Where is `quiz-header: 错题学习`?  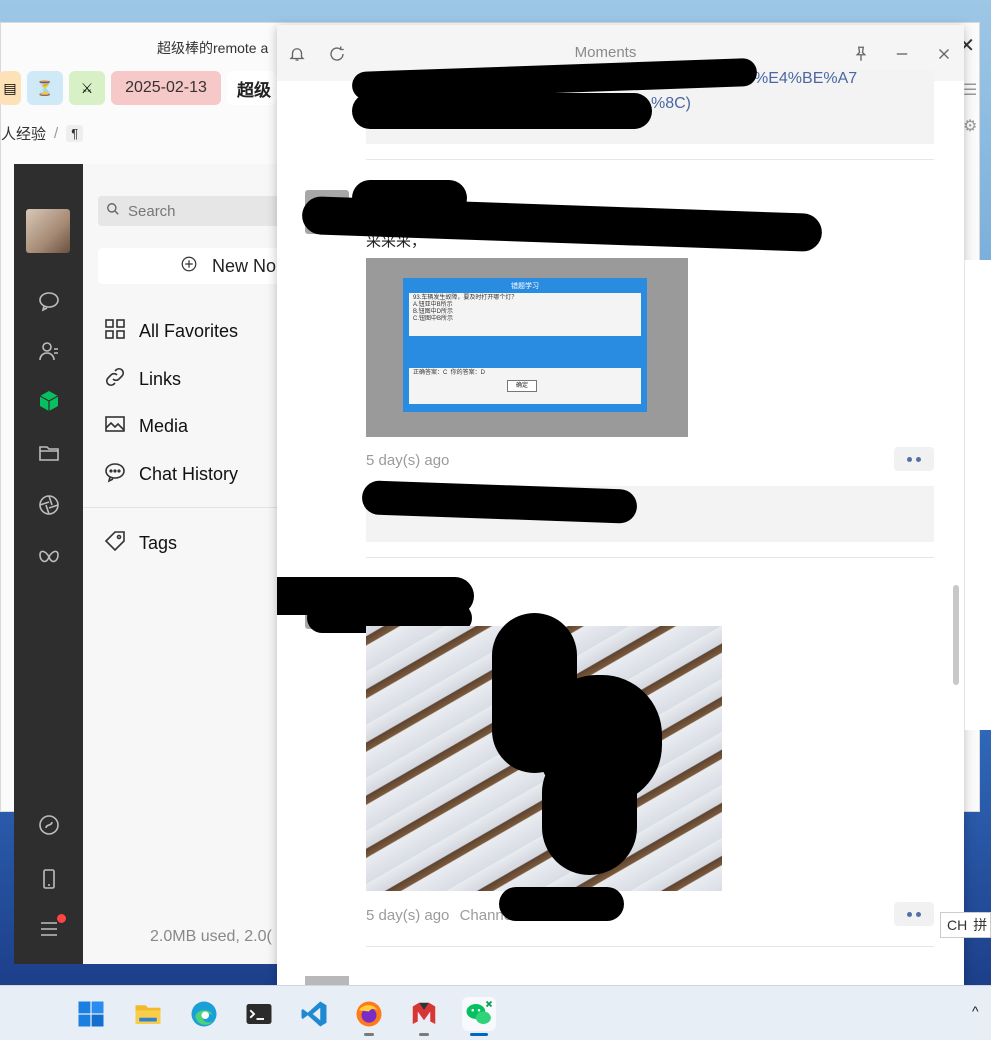
quiz-header: 错题学习 is located at coordinates (525, 286).